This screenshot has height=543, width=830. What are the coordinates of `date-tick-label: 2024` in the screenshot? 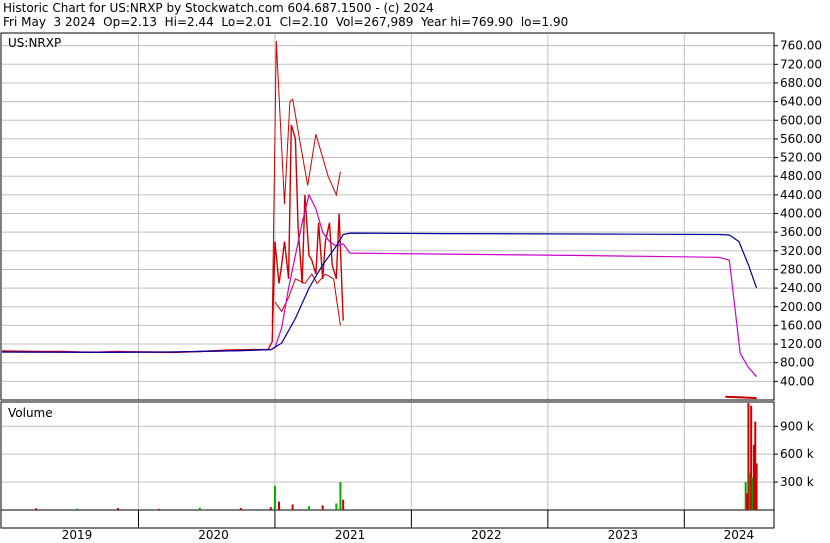 It's located at (739, 535).